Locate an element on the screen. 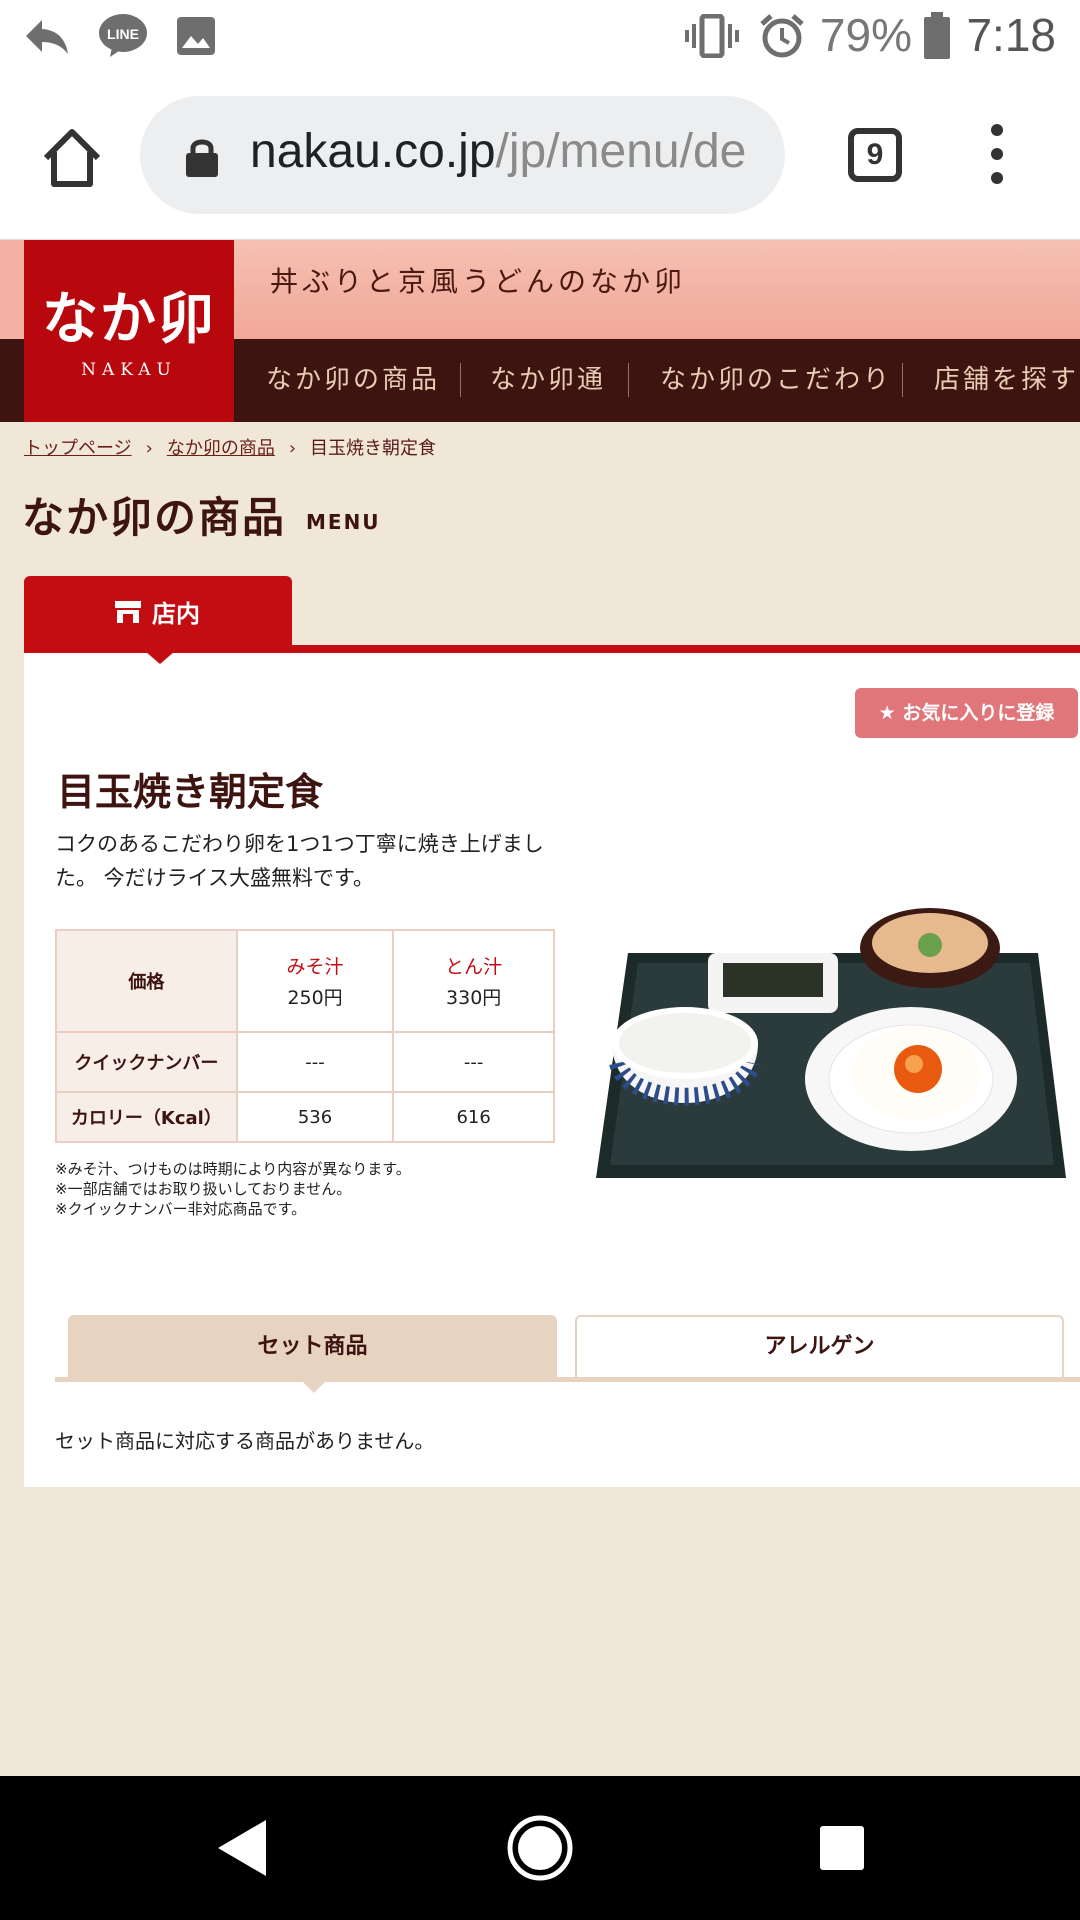 This screenshot has width=1080, height=1920. url-bar: nakau.co.jp/jp/menu/de is located at coordinates (462, 155).